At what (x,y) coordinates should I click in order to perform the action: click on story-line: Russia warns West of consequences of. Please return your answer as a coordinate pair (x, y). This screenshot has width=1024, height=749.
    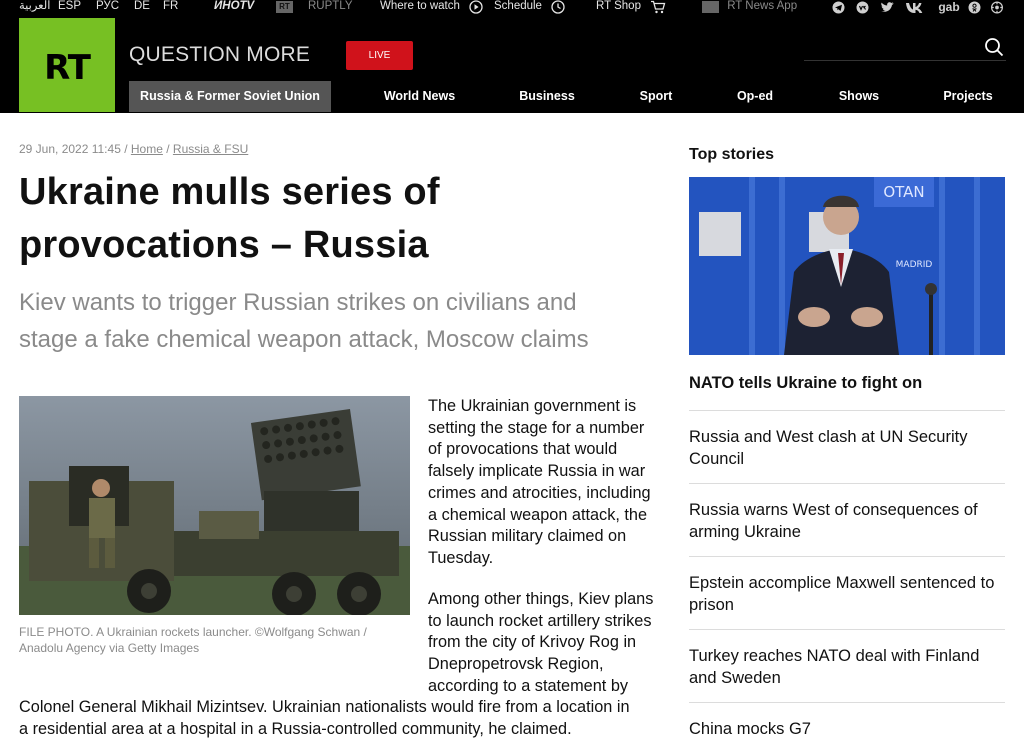
    Looking at the image, I should click on (833, 510).